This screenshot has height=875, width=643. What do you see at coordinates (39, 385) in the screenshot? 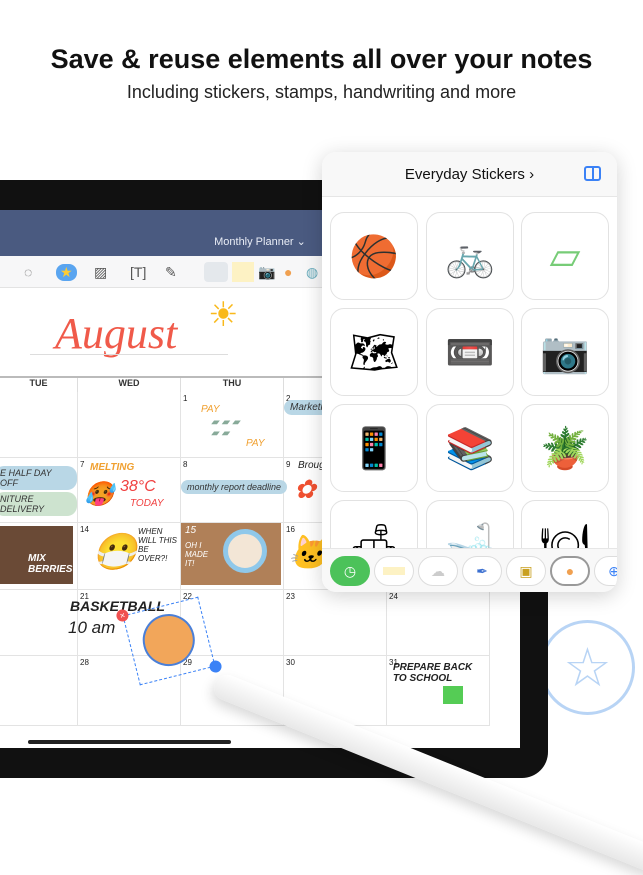
I see `day-header: TUE` at bounding box center [39, 385].